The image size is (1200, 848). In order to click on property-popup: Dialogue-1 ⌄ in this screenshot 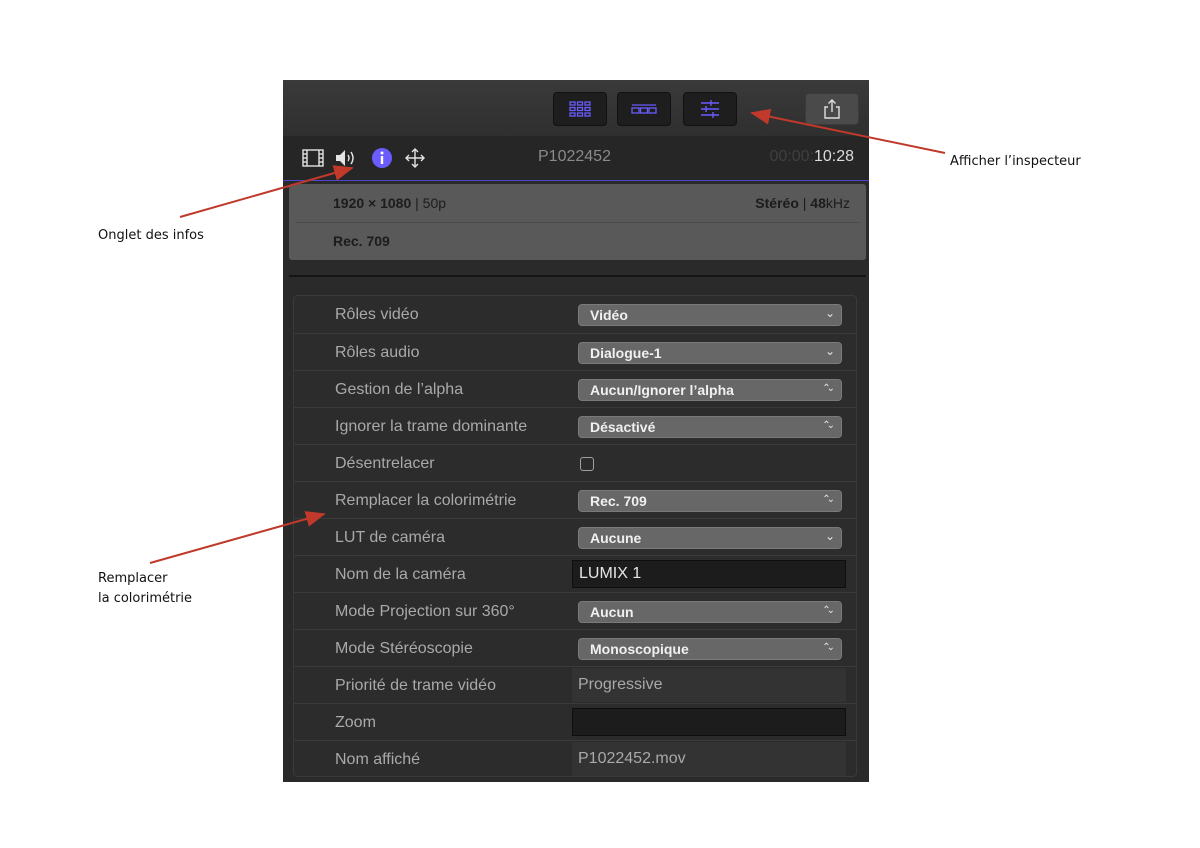, I will do `click(710, 353)`.